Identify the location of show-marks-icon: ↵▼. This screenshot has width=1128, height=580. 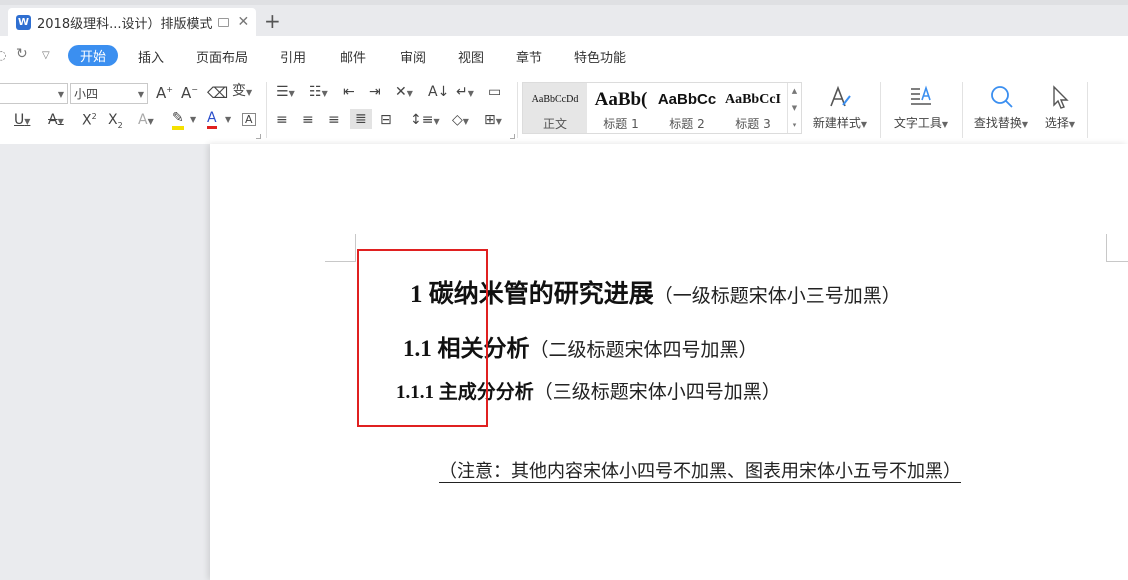
(465, 92).